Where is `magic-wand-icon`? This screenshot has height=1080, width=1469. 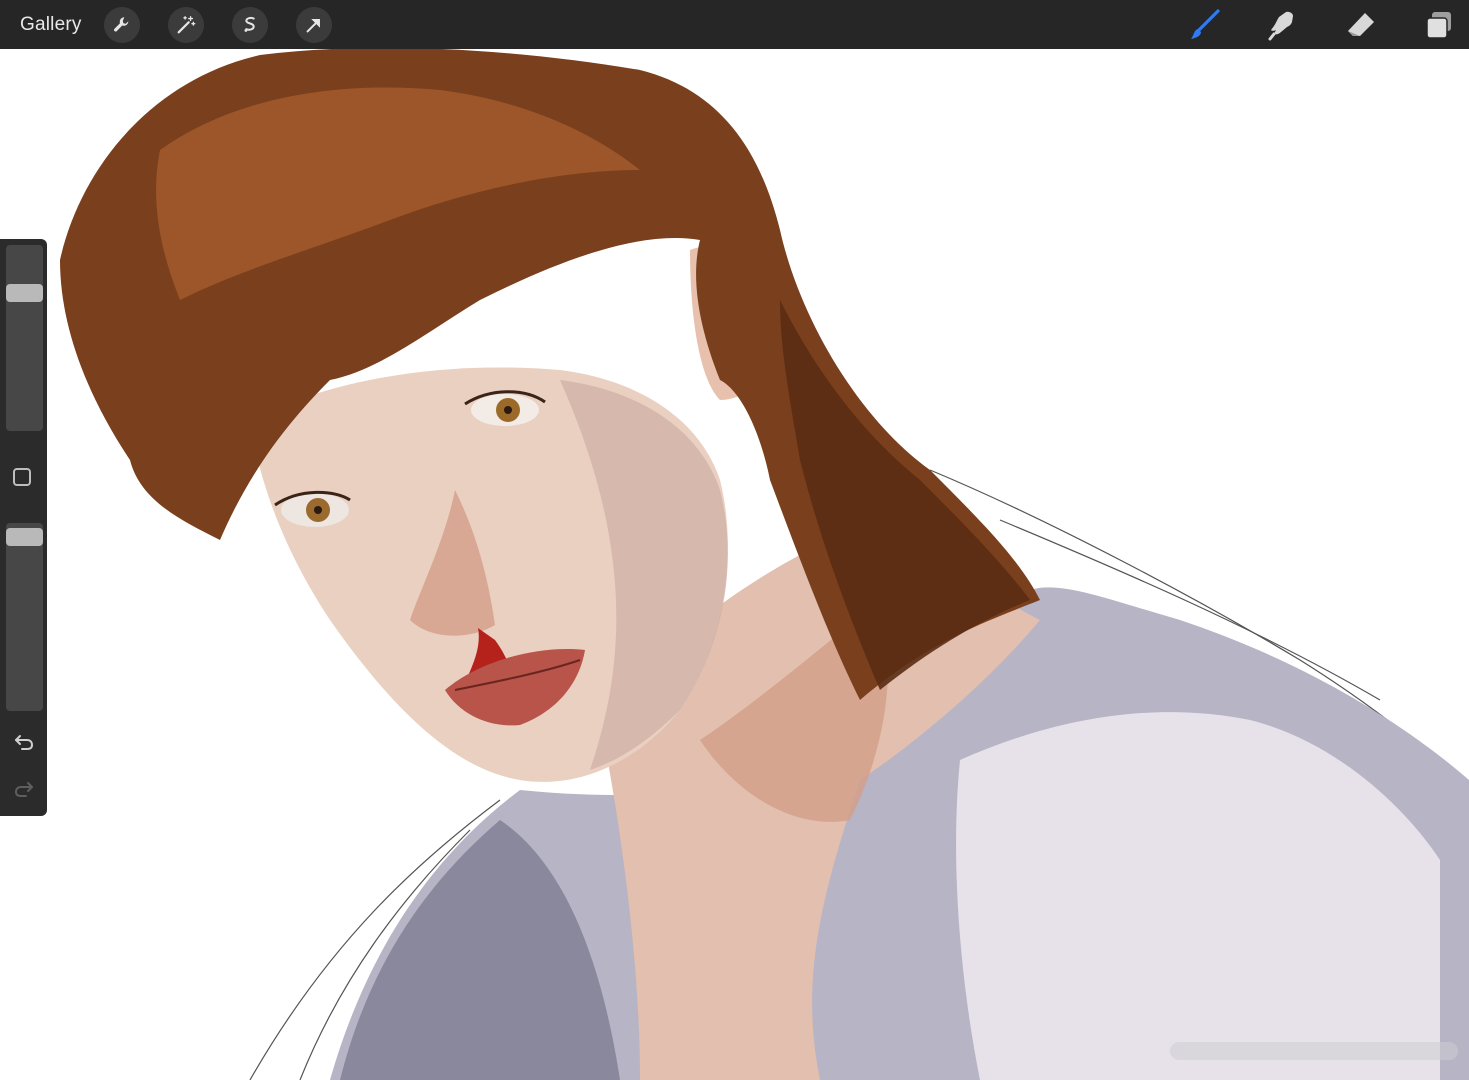 magic-wand-icon is located at coordinates (186, 24).